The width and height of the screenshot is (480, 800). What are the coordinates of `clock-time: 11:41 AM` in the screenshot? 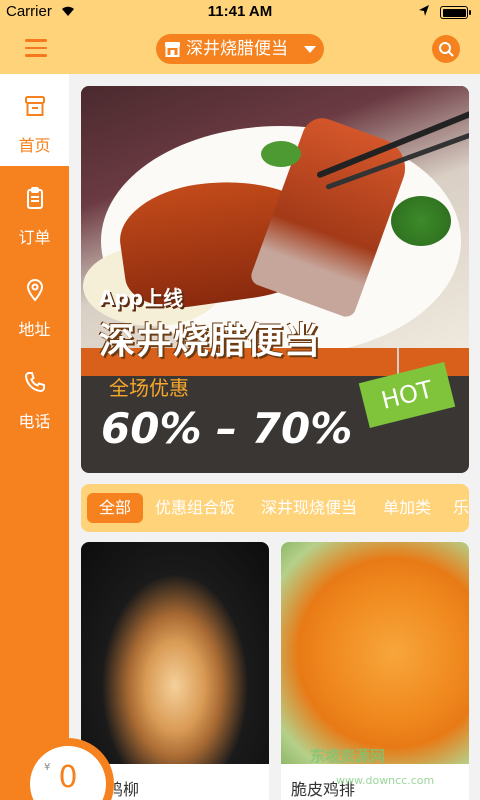 It's located at (240, 11).